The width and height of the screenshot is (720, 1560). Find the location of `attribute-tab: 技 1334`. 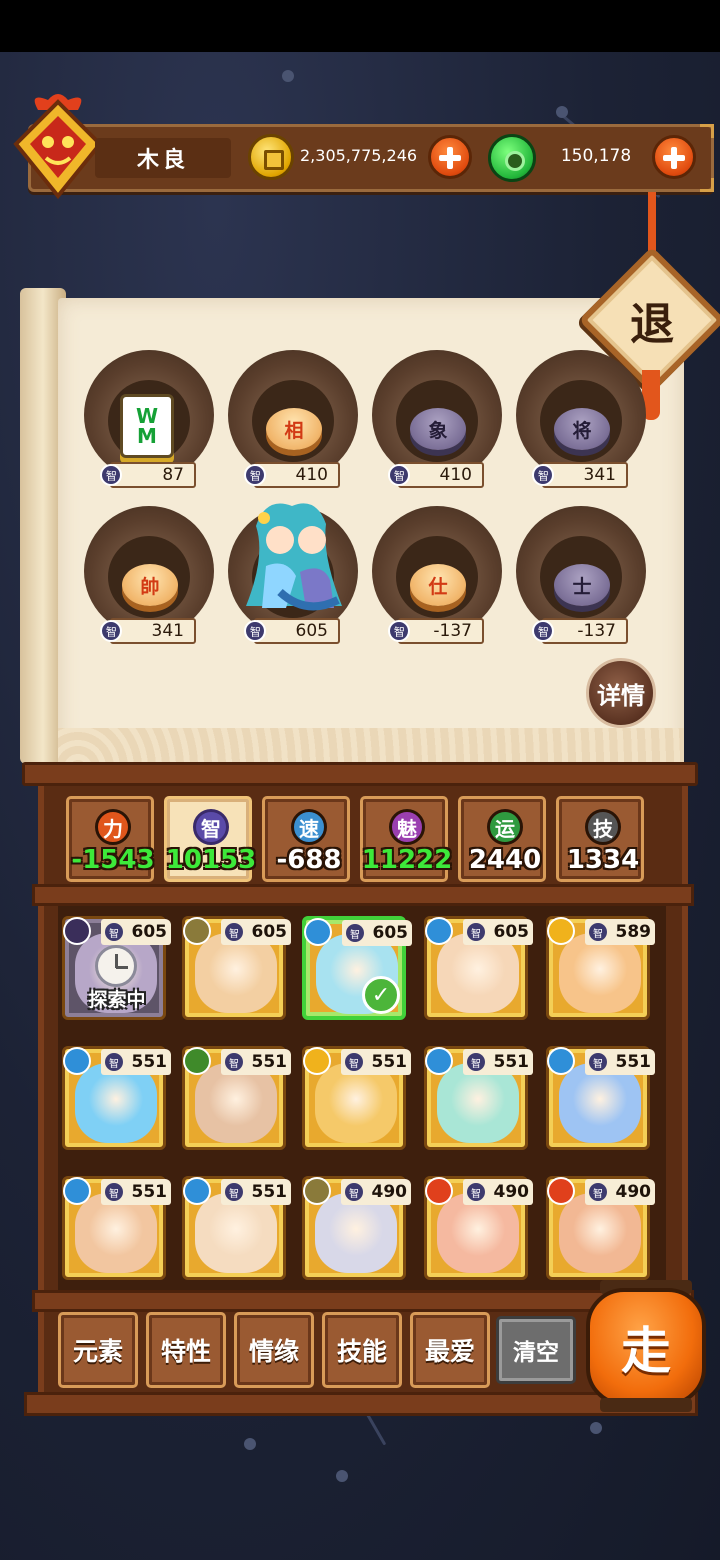

attribute-tab: 技 1334 is located at coordinates (600, 839).